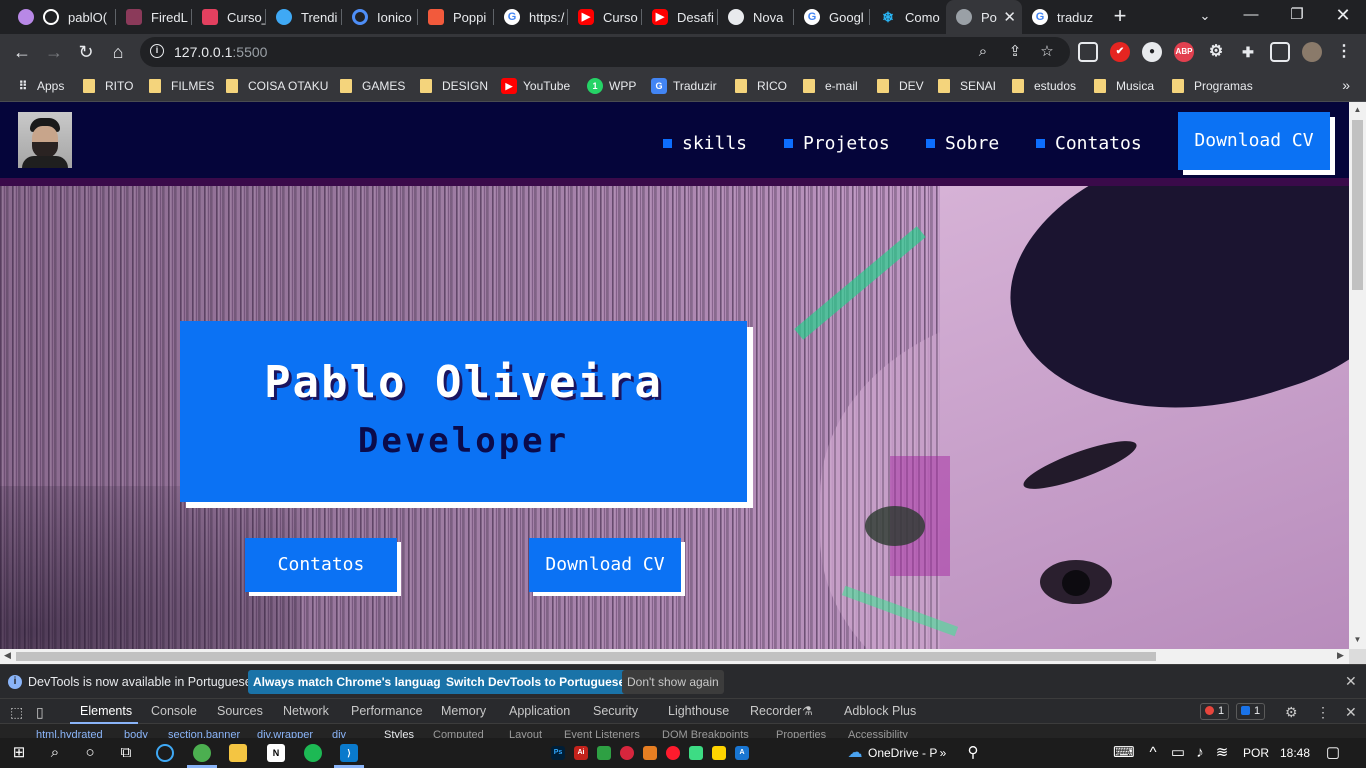 Image resolution: width=1366 pixels, height=768 pixels. What do you see at coordinates (1215, 711) in the screenshot?
I see `error-count-badge: 1` at bounding box center [1215, 711].